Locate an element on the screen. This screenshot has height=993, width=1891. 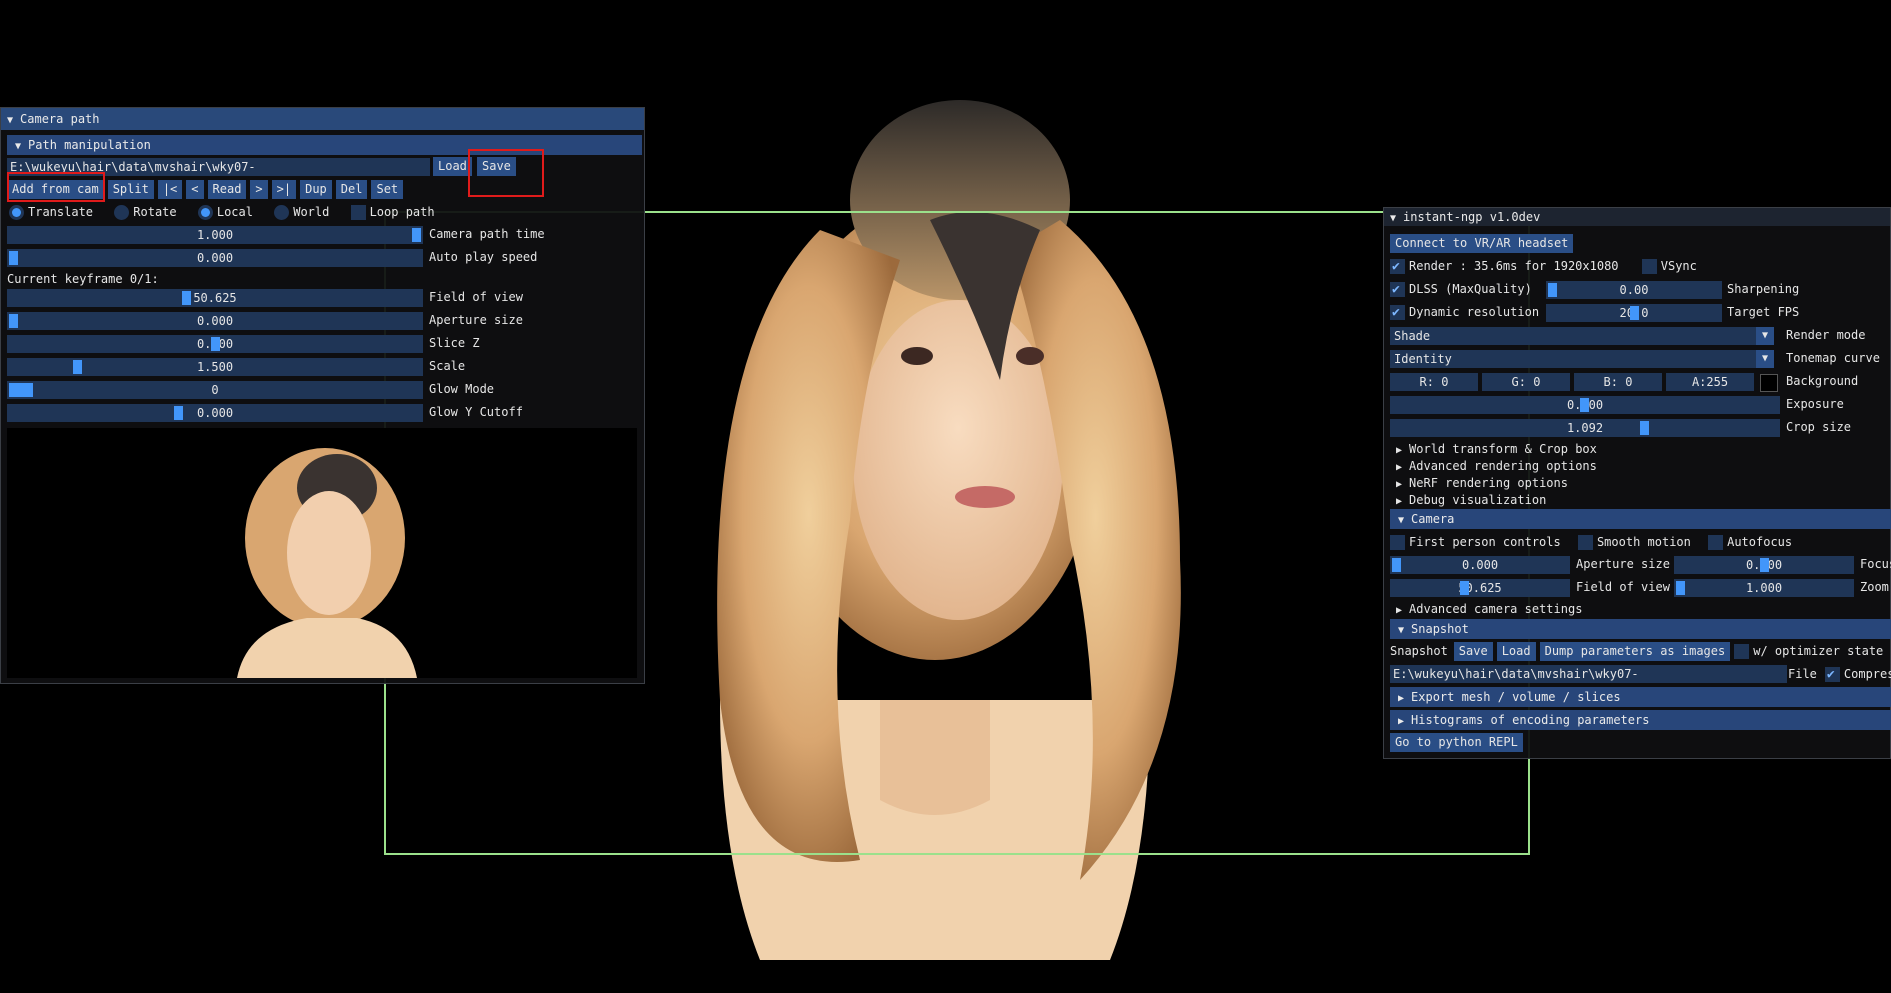
bg-r-field: R: 0 is located at coordinates (1434, 382).